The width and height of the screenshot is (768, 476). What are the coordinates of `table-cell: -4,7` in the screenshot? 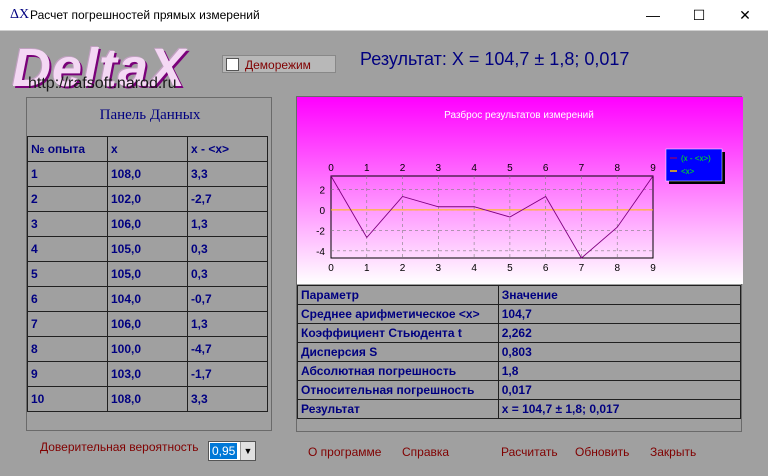 It's located at (227, 349).